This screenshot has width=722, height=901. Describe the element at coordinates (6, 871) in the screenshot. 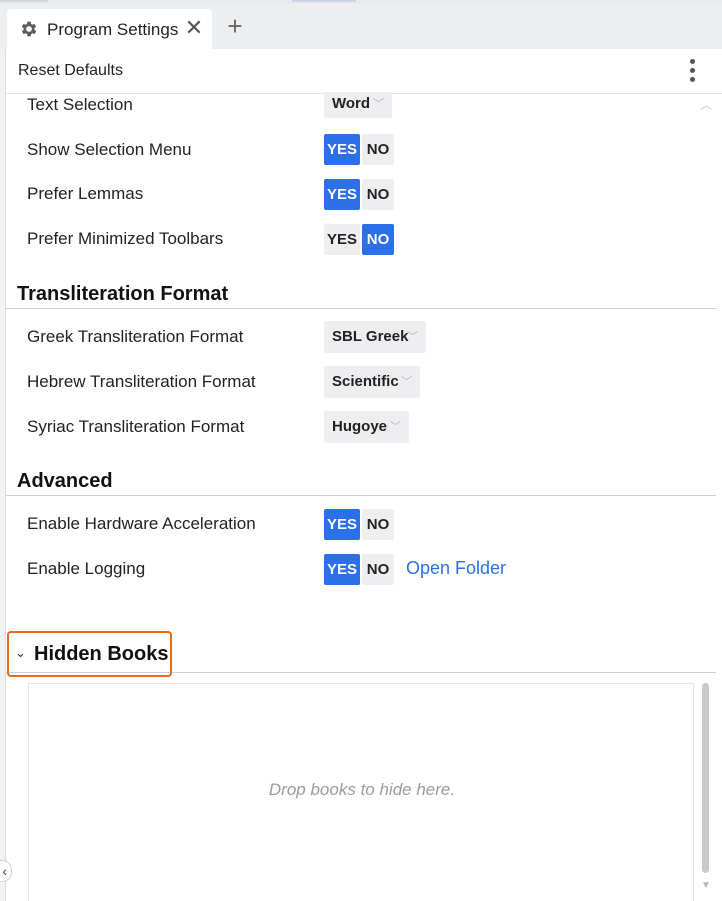

I see `collapse-panel-chevron-left-icon: ‹` at that location.